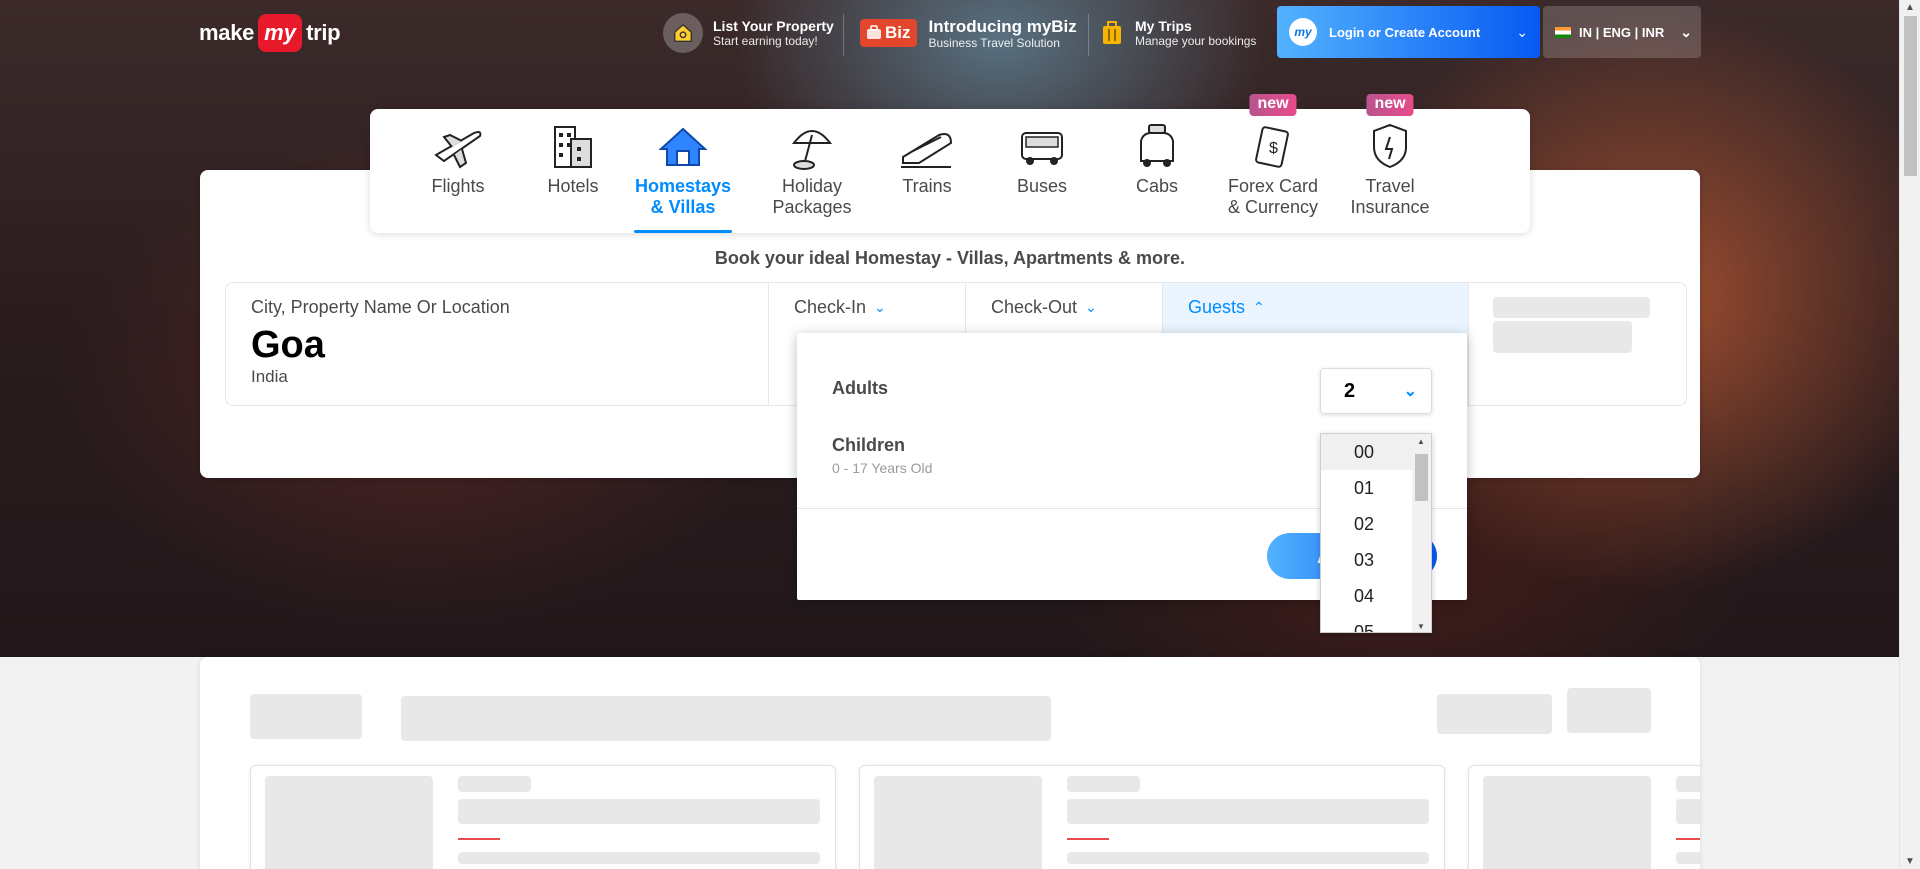  I want to click on page-scrollbar: ▲ ▼, so click(1909, 434).